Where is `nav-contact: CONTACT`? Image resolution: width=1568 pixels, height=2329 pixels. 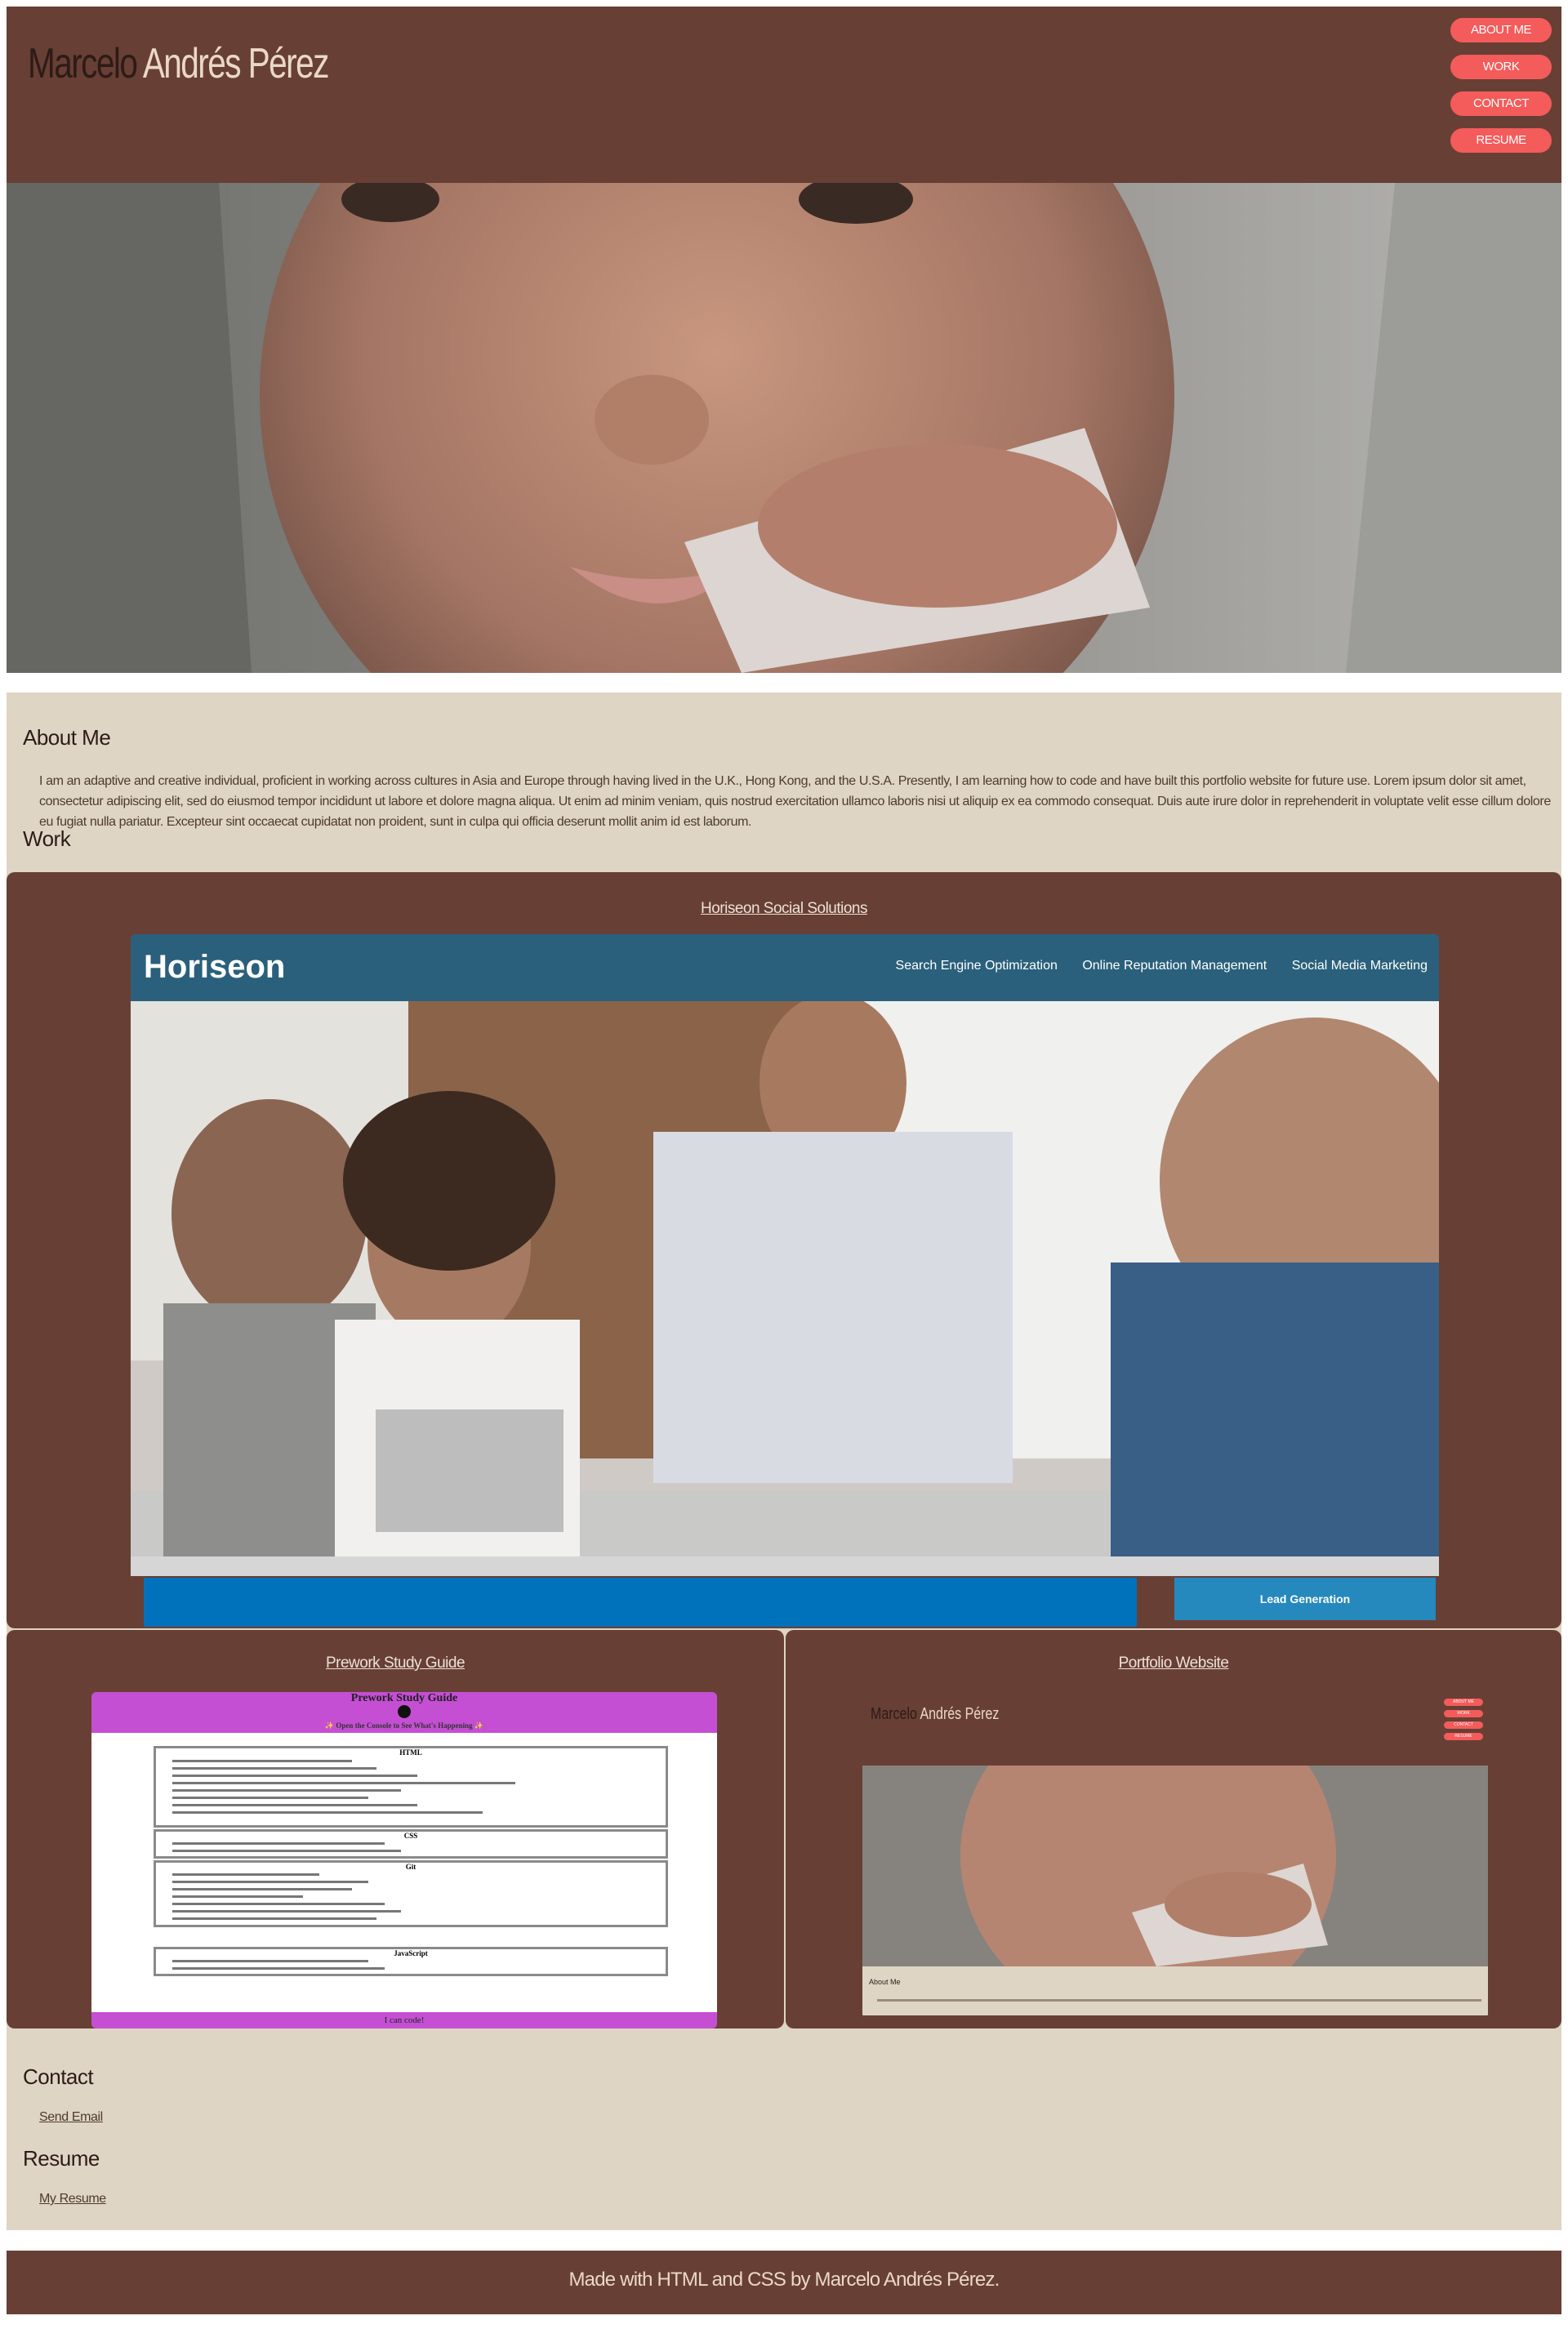
nav-contact: CONTACT is located at coordinates (1501, 103).